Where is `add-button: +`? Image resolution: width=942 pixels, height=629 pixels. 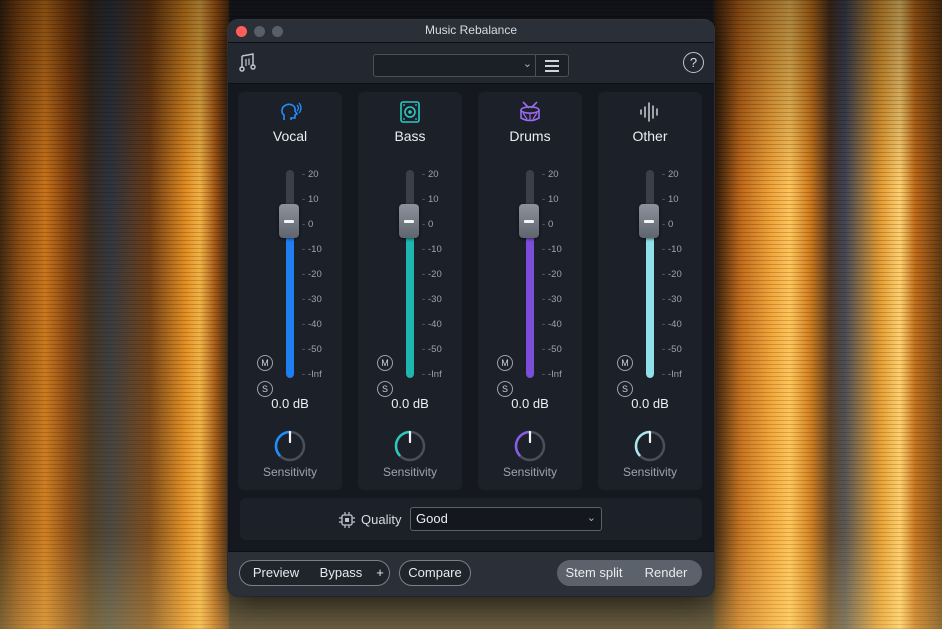 add-button: + is located at coordinates (380, 573).